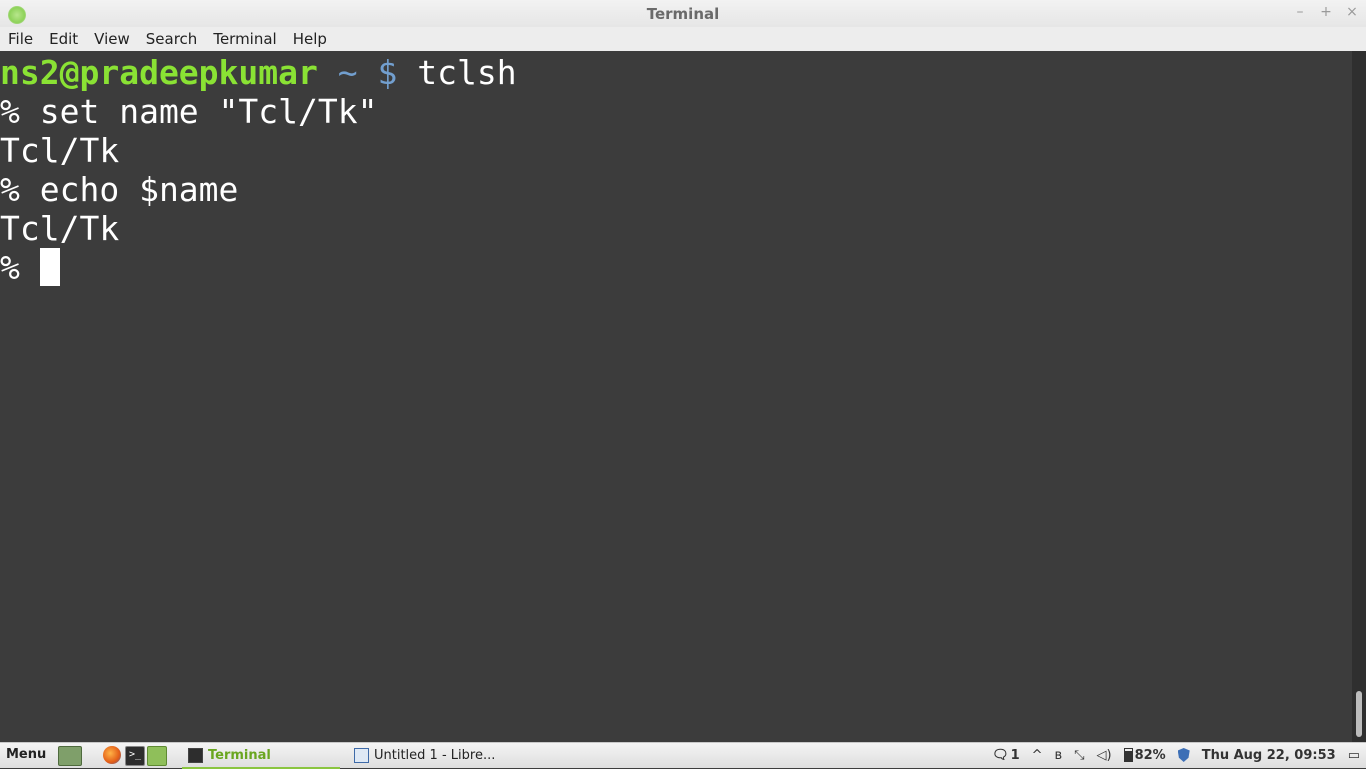 The width and height of the screenshot is (1366, 769). I want to click on firefox-icon, so click(112, 755).